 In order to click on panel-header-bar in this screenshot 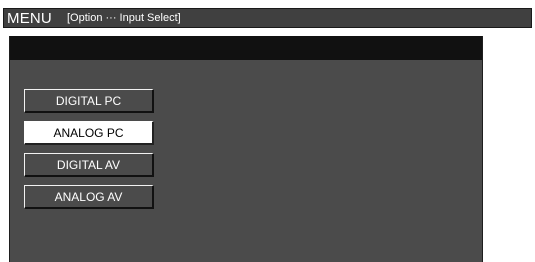, I will do `click(246, 48)`.